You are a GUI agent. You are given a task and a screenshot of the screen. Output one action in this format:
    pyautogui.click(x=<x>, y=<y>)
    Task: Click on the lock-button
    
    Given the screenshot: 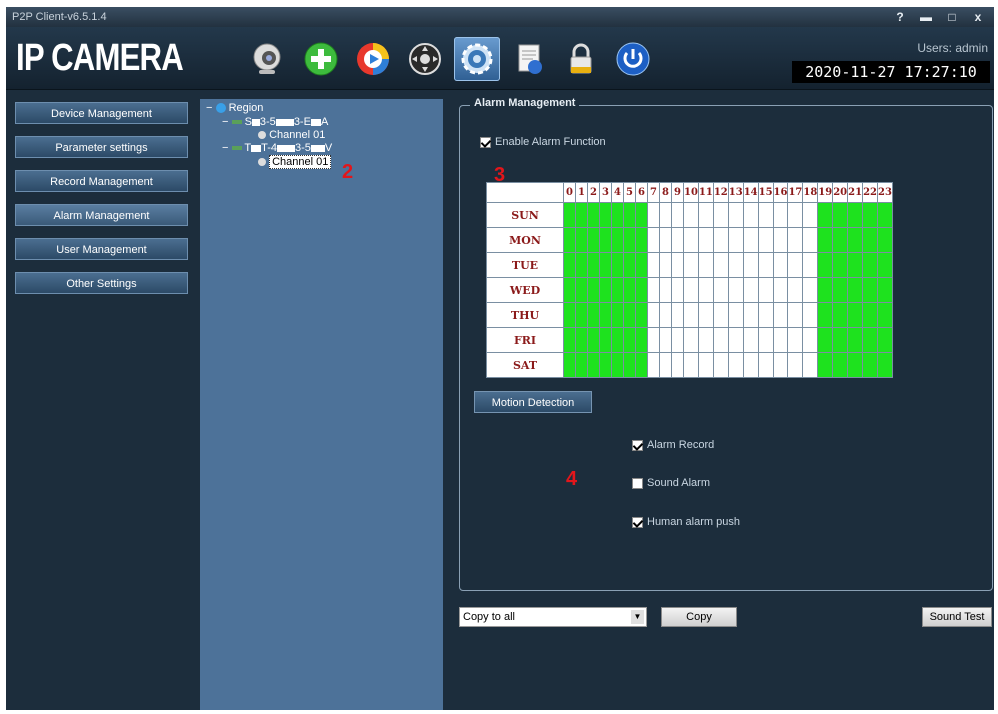 What is the action you would take?
    pyautogui.click(x=581, y=59)
    